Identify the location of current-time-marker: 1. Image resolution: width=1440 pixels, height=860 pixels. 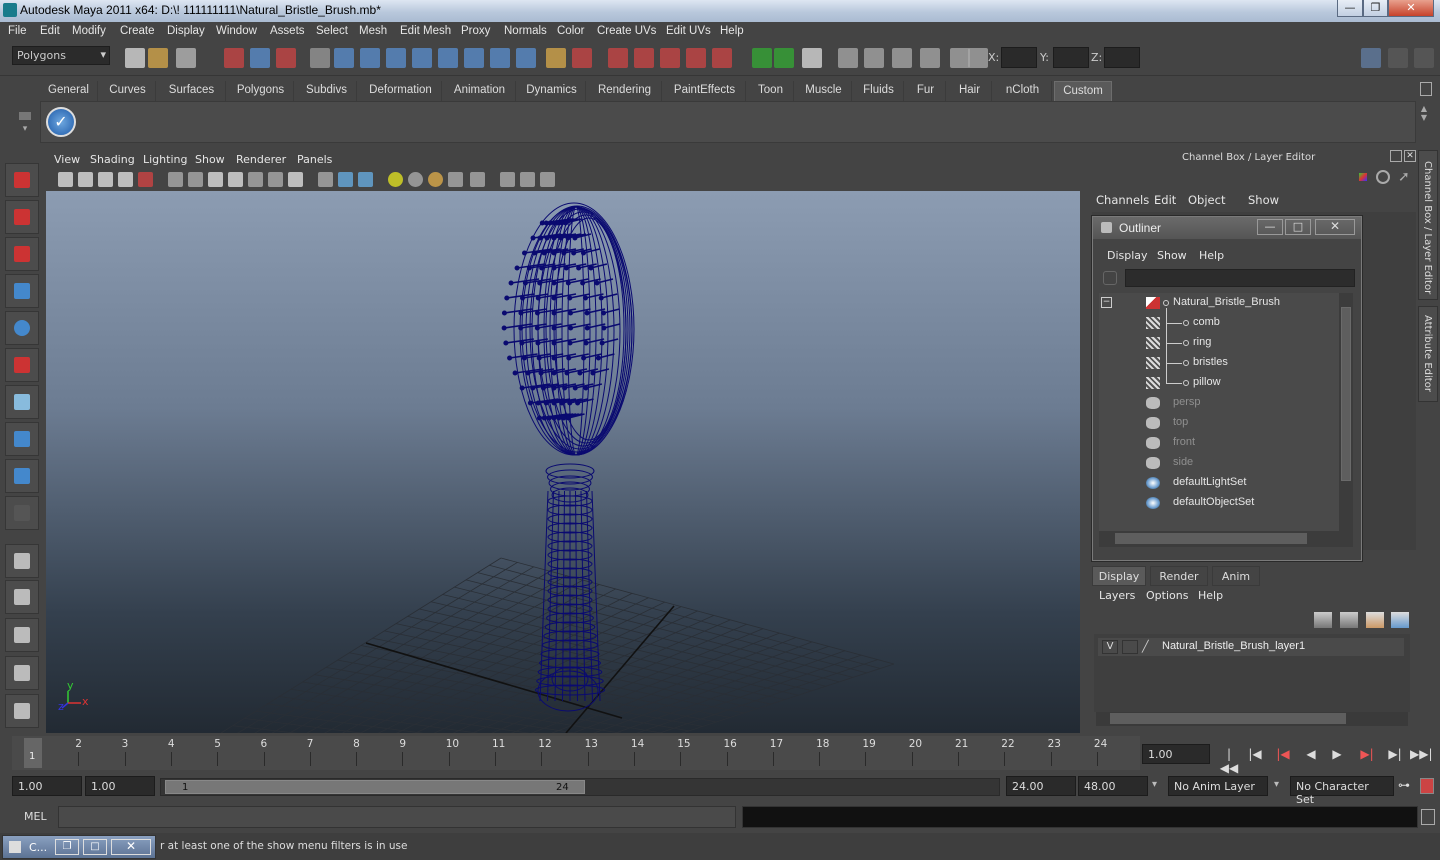
(33, 753).